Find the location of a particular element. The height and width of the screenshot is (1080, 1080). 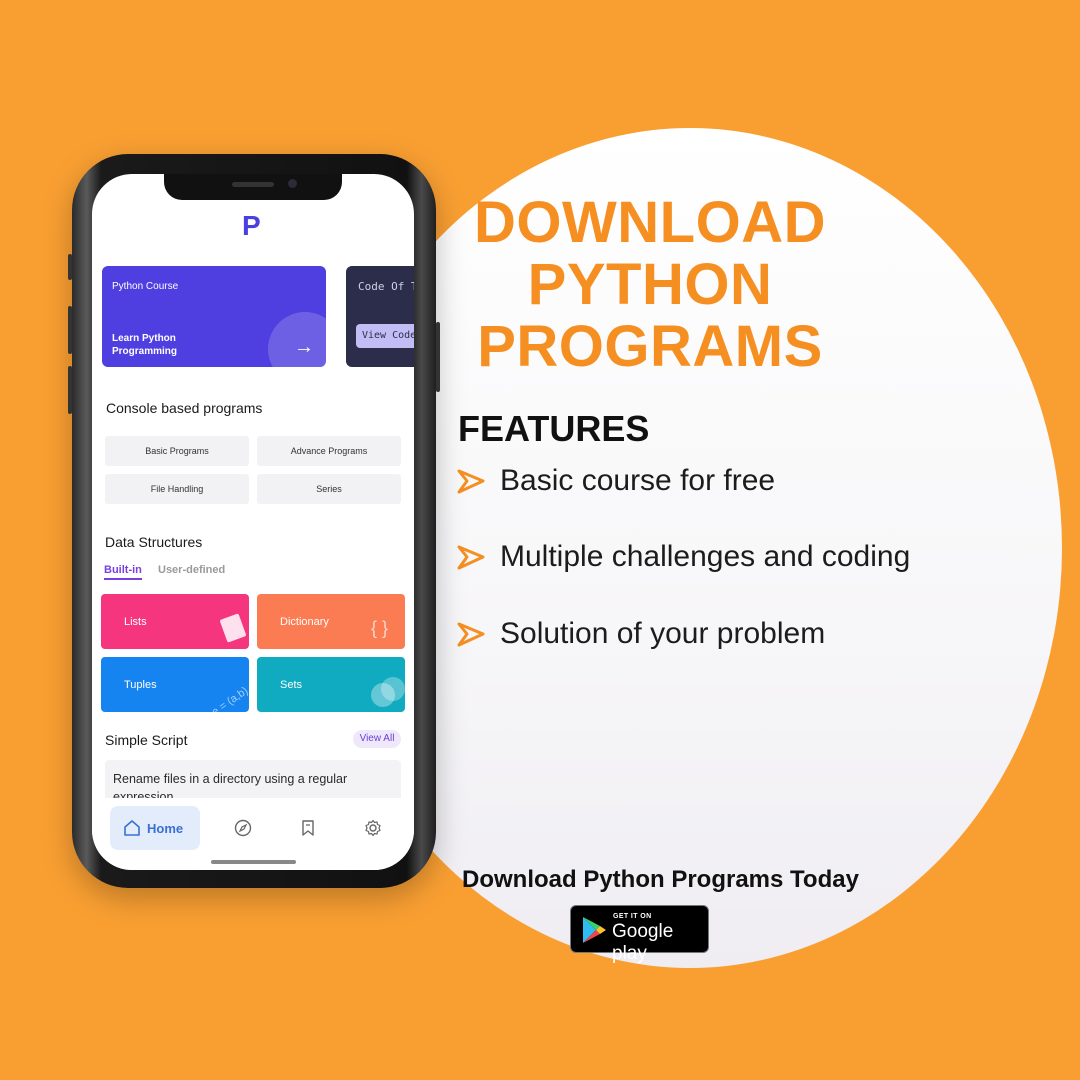

tile-label: Sets is located at coordinates (291, 685).